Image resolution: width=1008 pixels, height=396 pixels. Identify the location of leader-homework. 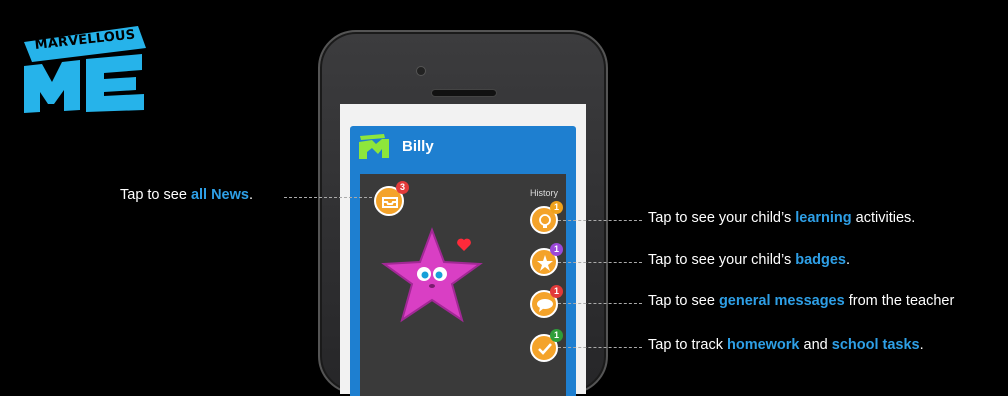
(600, 347).